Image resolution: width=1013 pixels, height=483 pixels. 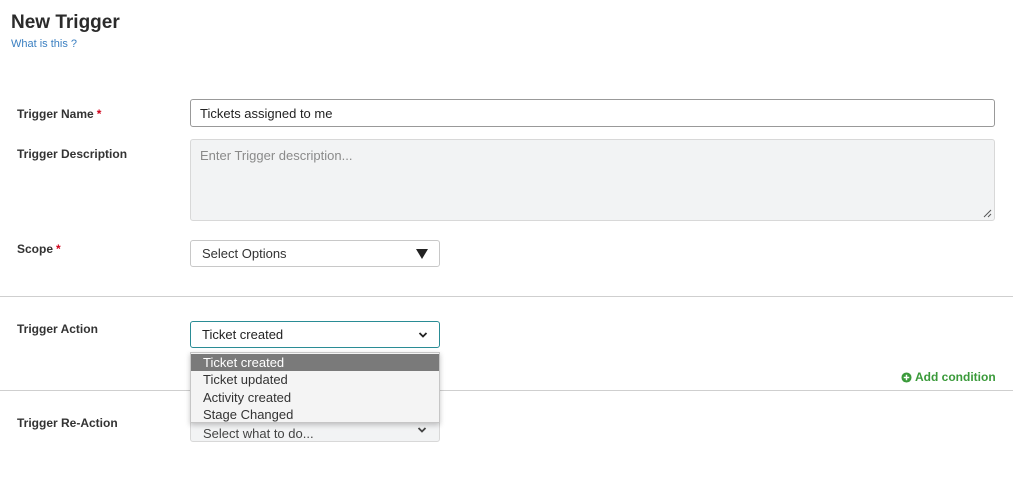 I want to click on trigger-description-label: Trigger Description, so click(x=72, y=154).